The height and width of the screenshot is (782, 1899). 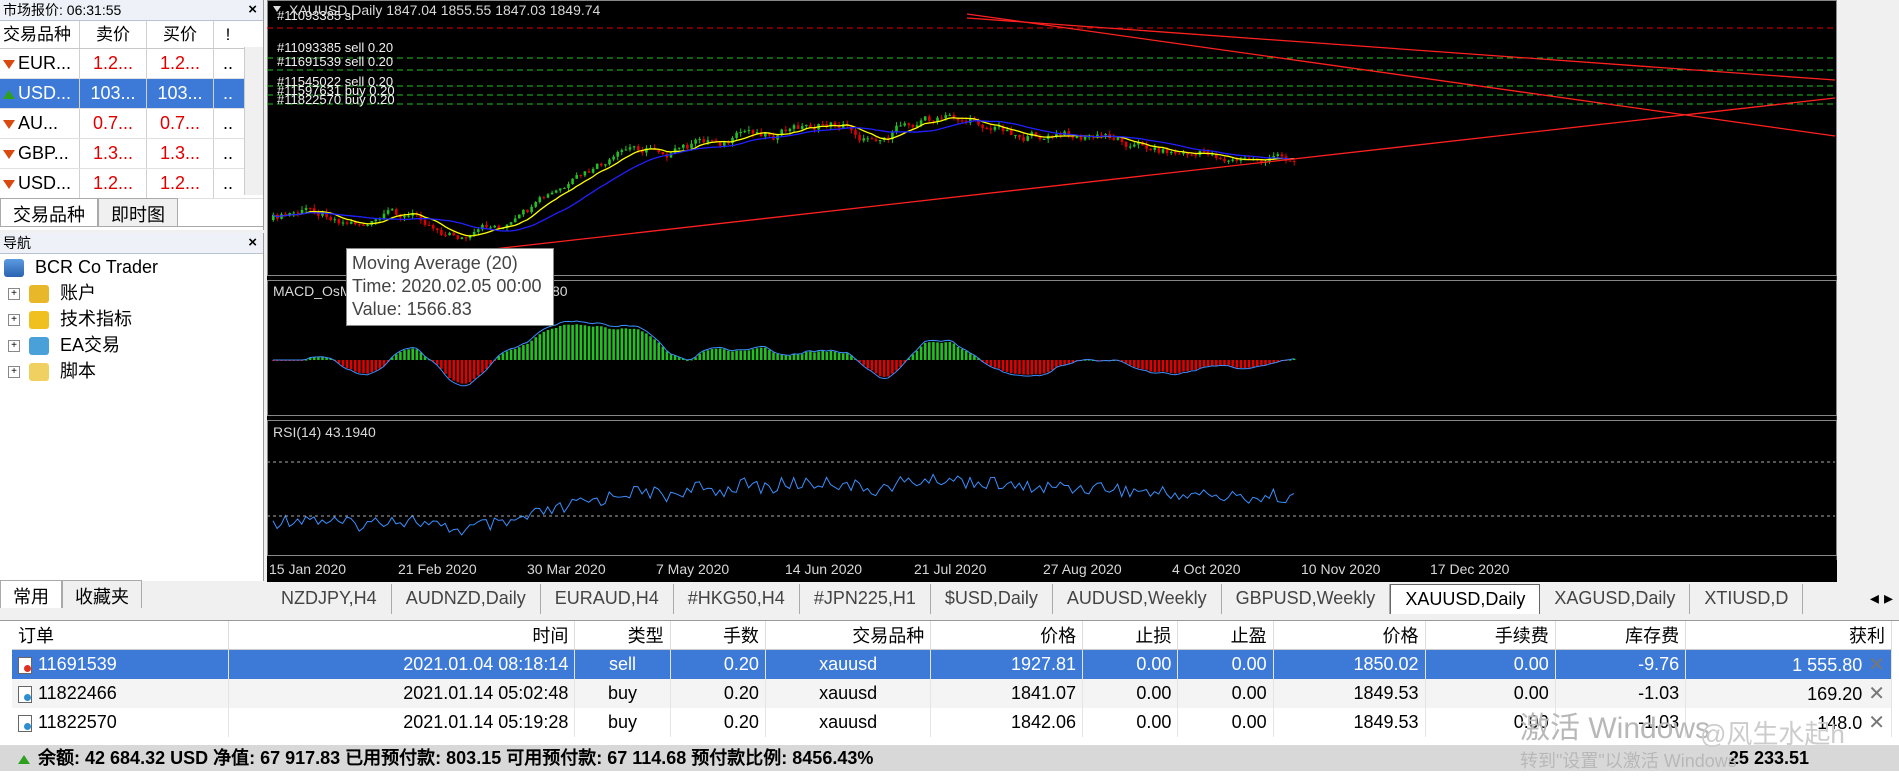 What do you see at coordinates (253, 121) in the screenshot?
I see `market-watch-scrollbar` at bounding box center [253, 121].